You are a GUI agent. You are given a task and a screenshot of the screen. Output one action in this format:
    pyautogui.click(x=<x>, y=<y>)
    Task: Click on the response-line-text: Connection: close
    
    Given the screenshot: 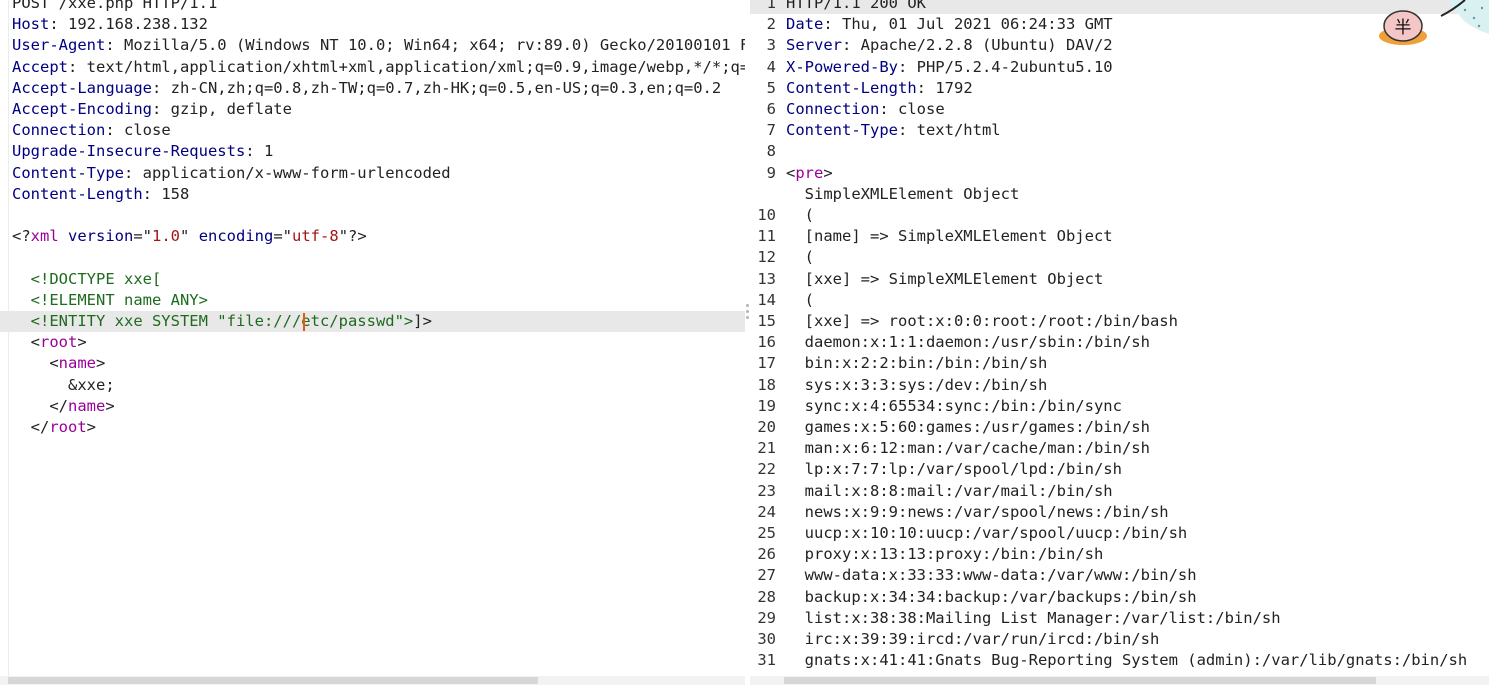 What is the action you would take?
    pyautogui.click(x=1137, y=109)
    